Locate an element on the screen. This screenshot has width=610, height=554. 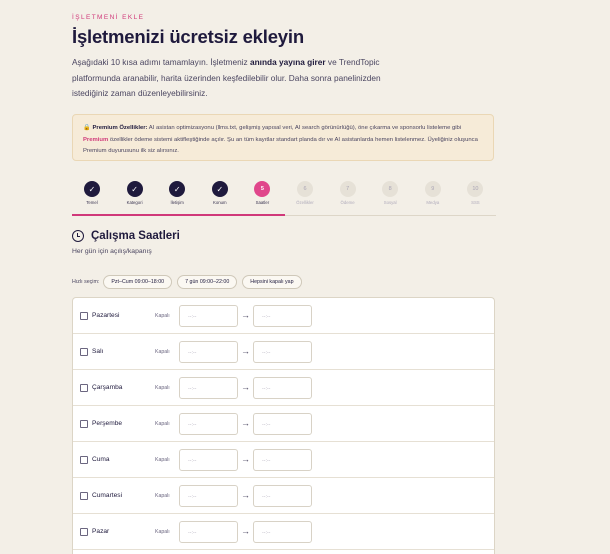
step-number: 5 is located at coordinates (262, 189).